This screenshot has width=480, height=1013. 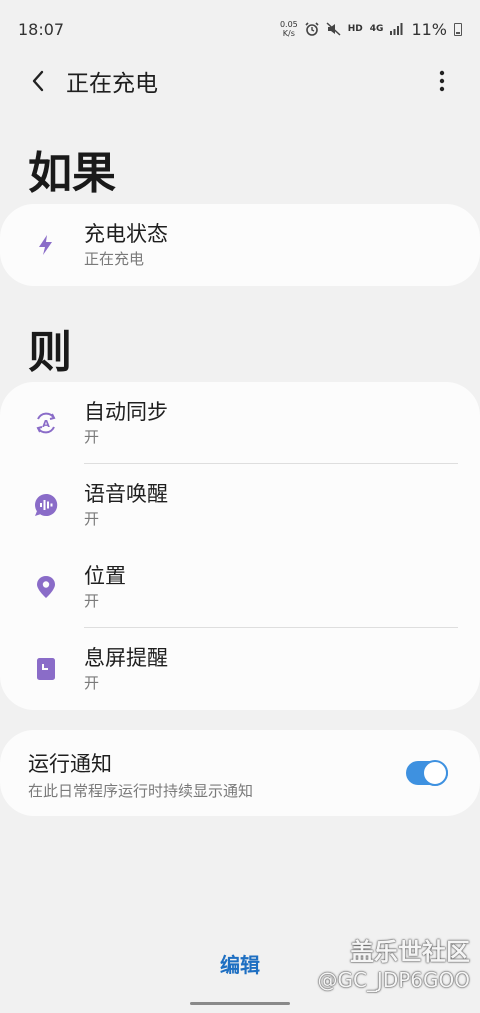 I want to click on action-title: 息屏提醒, so click(x=126, y=658).